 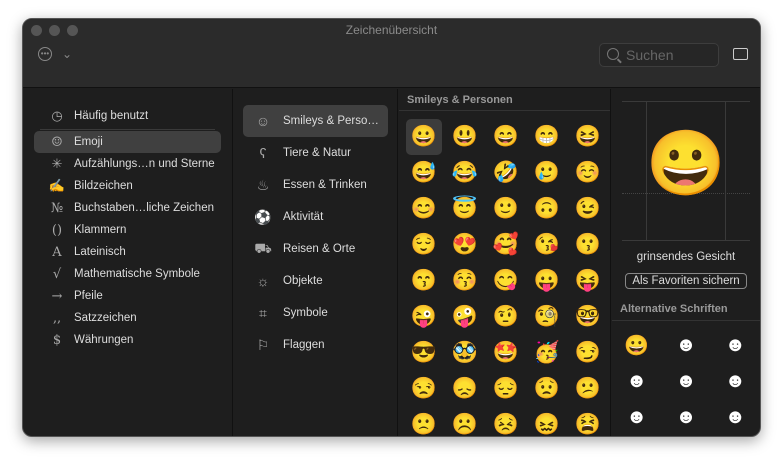 I want to click on section-header: Smileys & Personen, so click(x=504, y=100).